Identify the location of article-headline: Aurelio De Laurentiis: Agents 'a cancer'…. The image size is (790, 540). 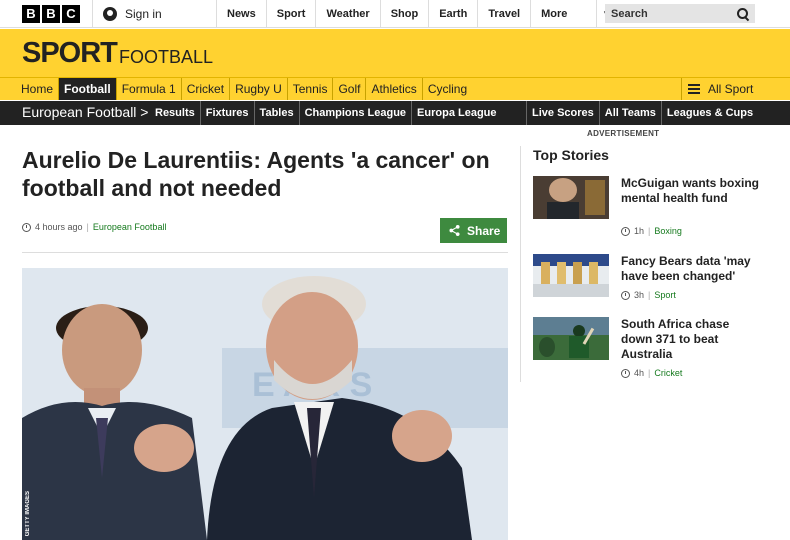
(256, 174).